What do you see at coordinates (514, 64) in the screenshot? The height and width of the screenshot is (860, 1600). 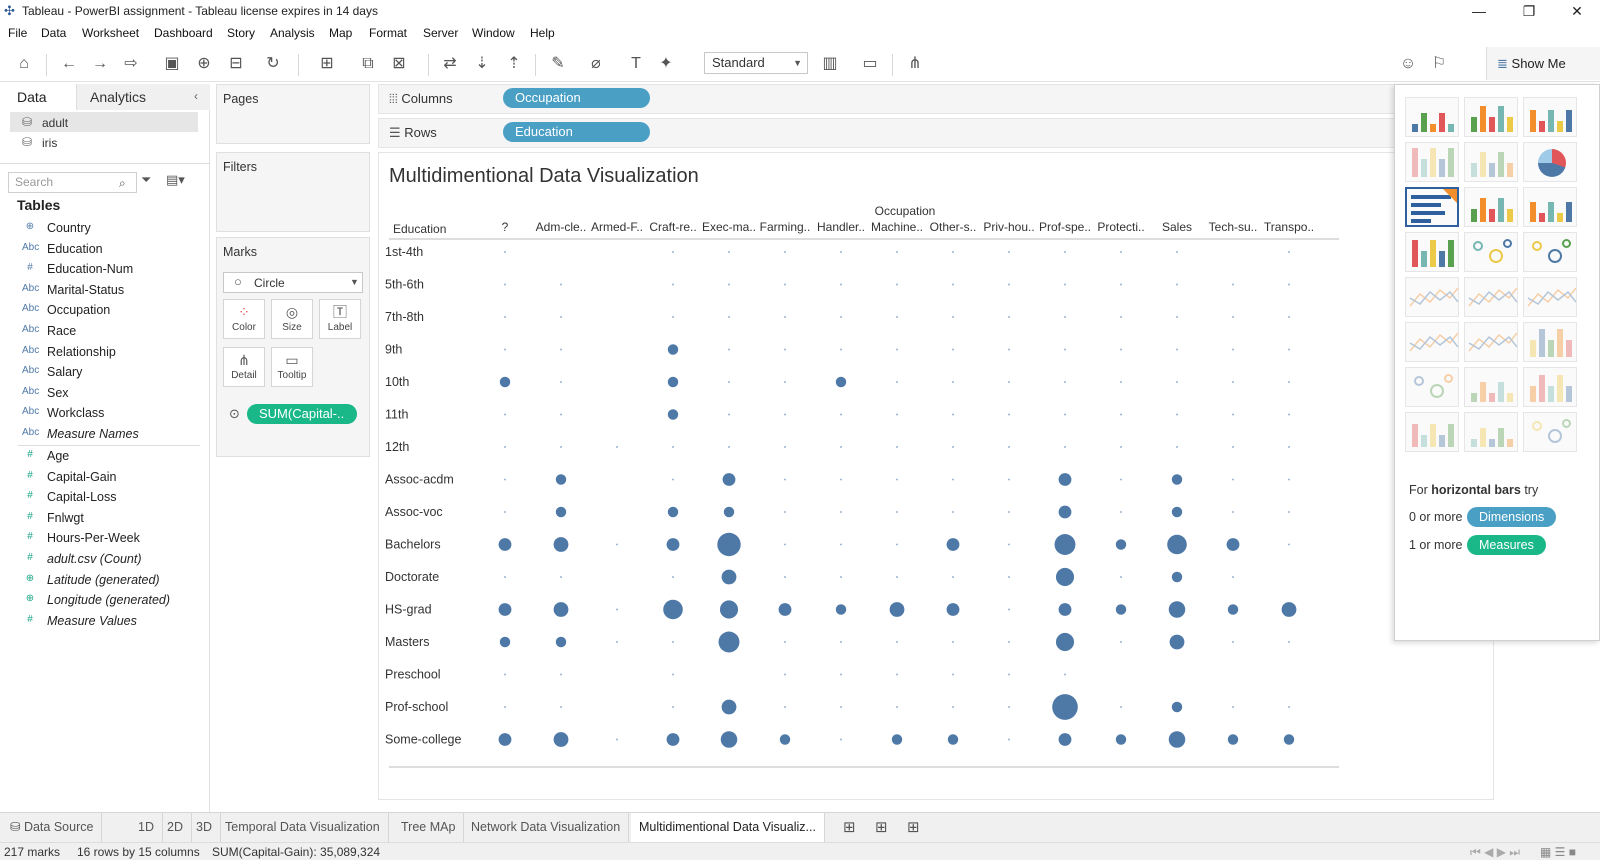 I see `sort-descending-icon: ⇡` at bounding box center [514, 64].